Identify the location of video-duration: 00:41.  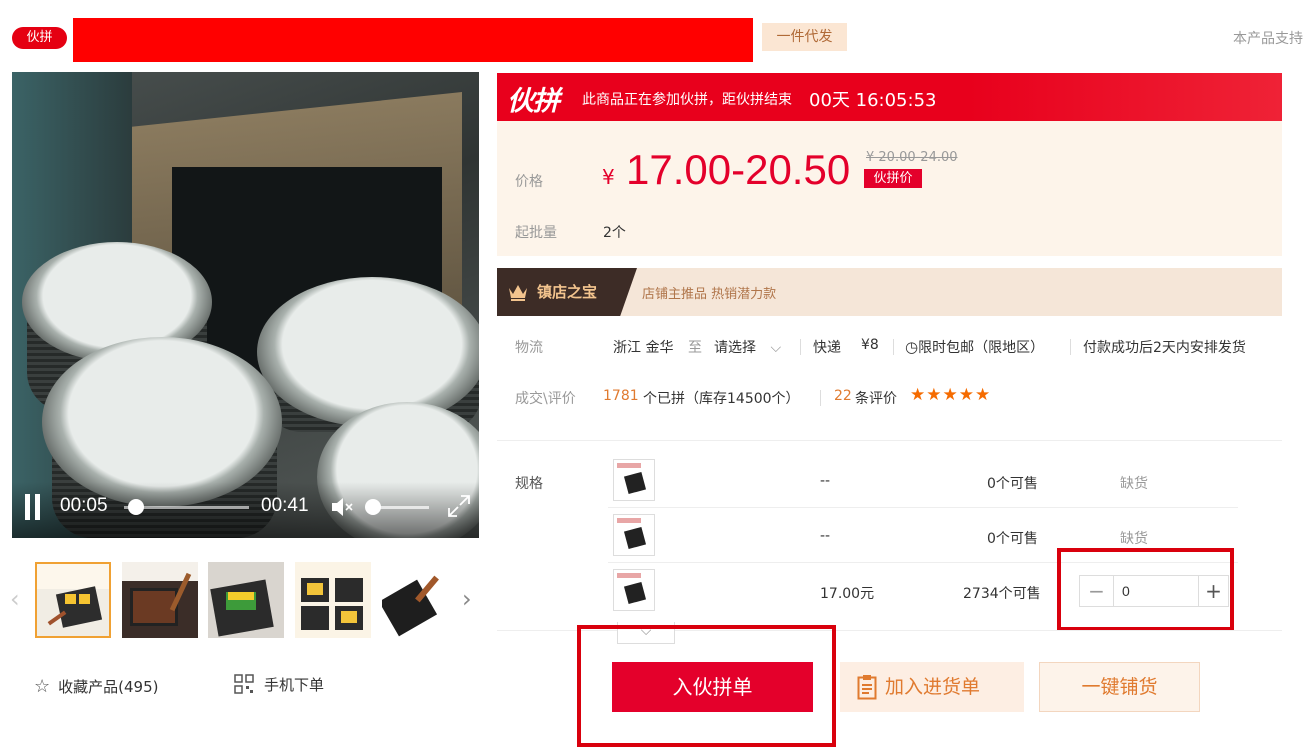
(285, 505).